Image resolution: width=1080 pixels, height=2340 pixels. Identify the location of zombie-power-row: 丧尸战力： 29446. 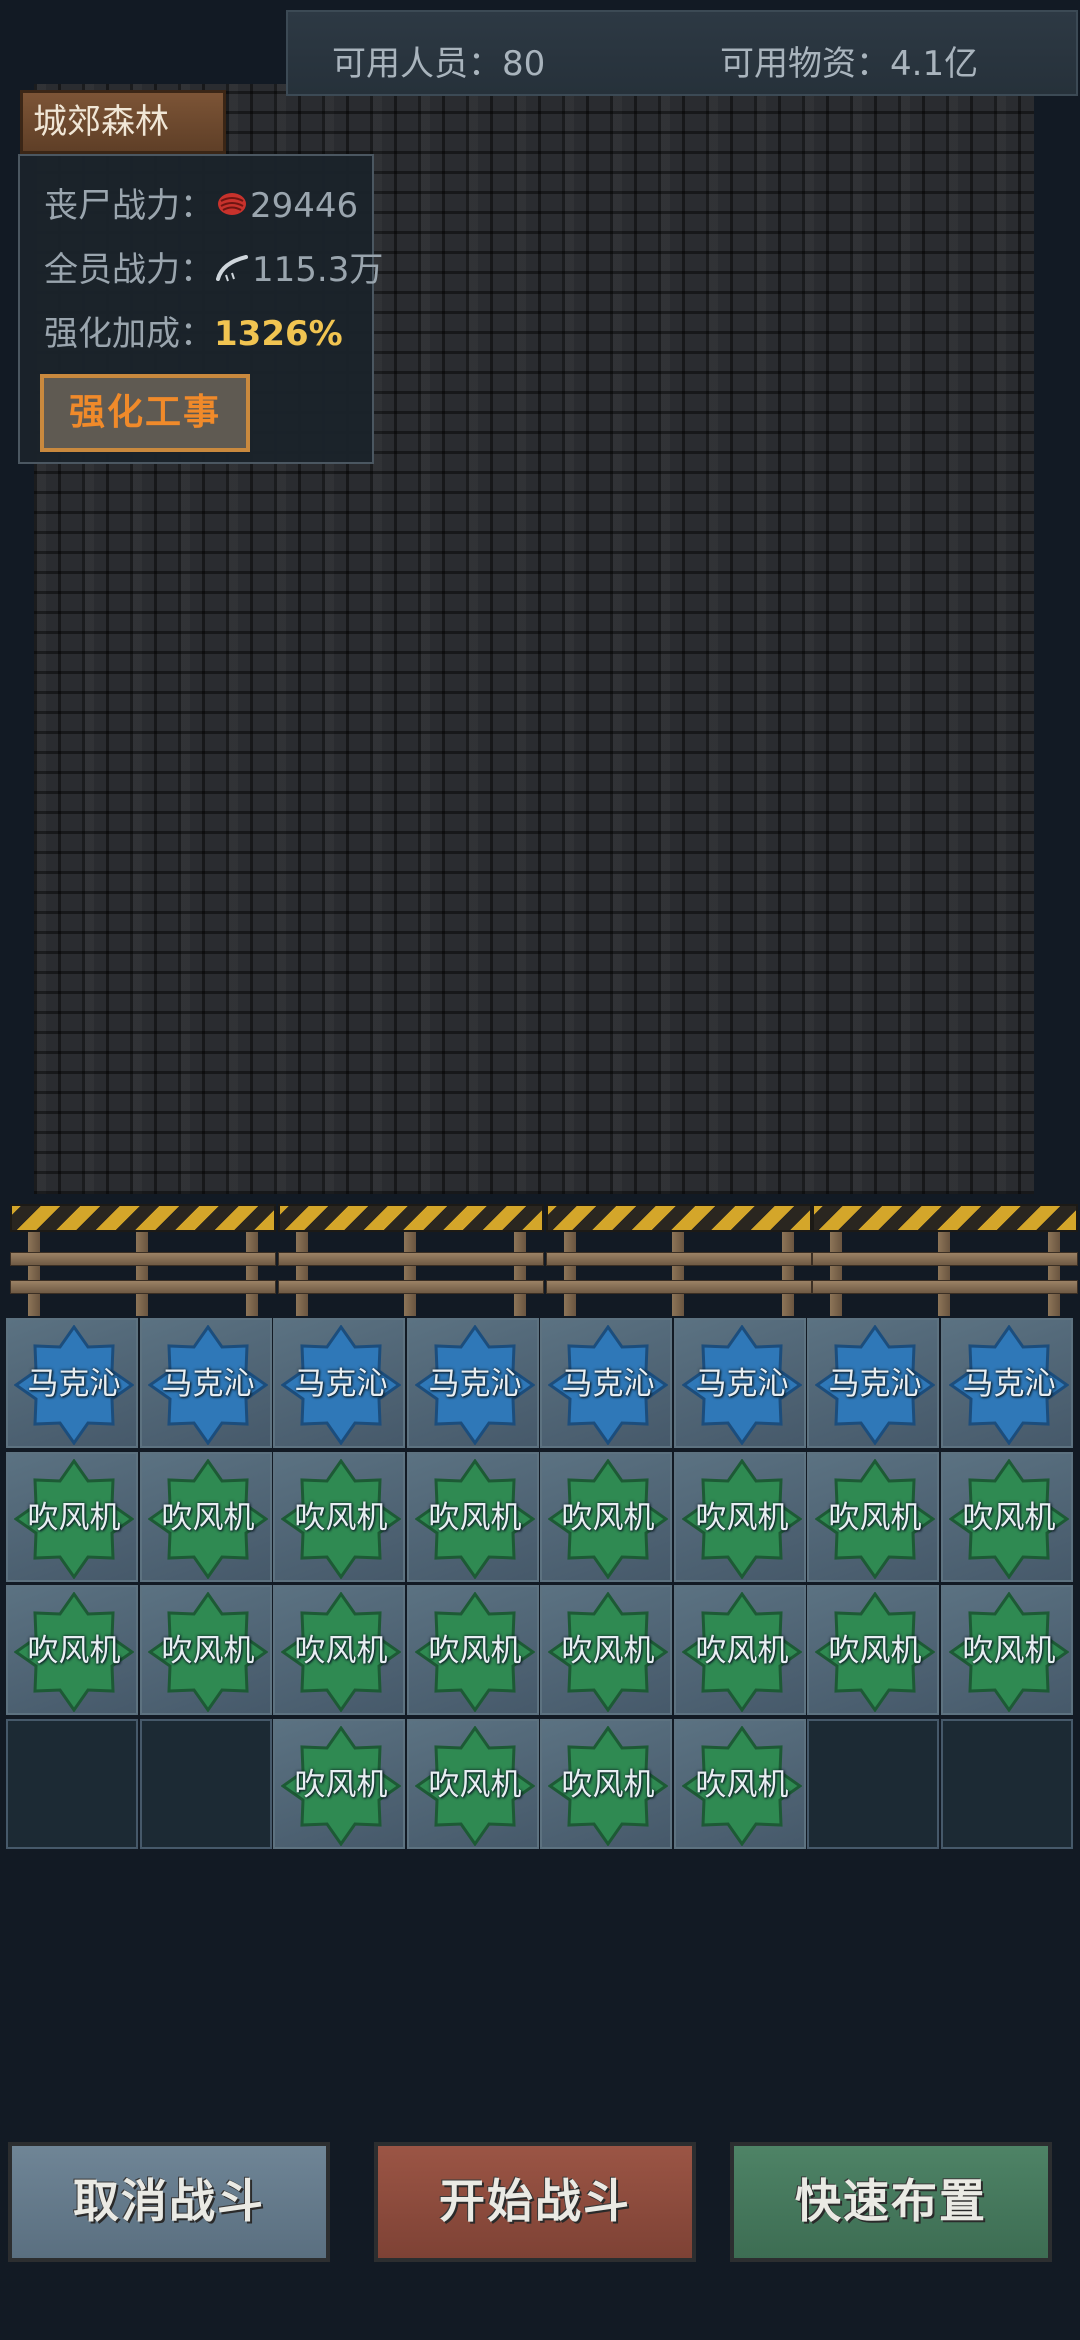
(201, 203).